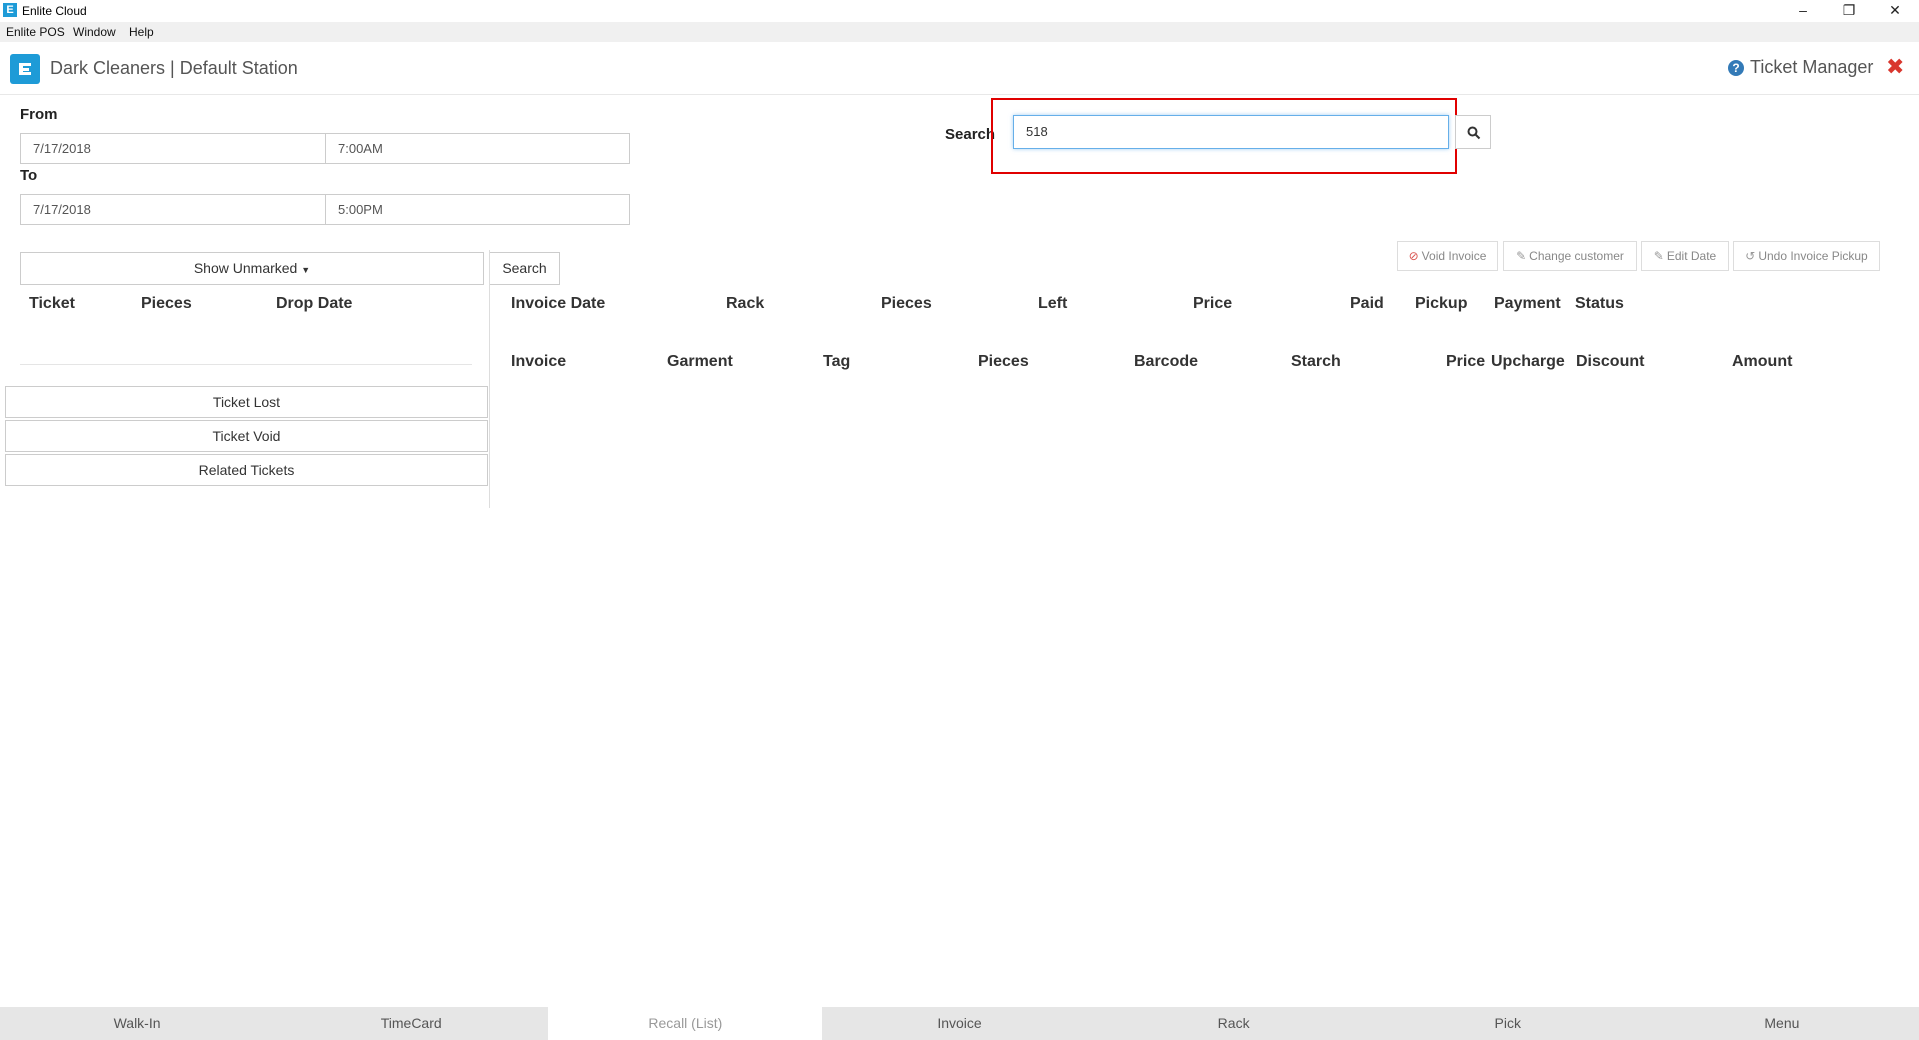 The image size is (1919, 1040). What do you see at coordinates (489, 379) in the screenshot?
I see `panel-divider` at bounding box center [489, 379].